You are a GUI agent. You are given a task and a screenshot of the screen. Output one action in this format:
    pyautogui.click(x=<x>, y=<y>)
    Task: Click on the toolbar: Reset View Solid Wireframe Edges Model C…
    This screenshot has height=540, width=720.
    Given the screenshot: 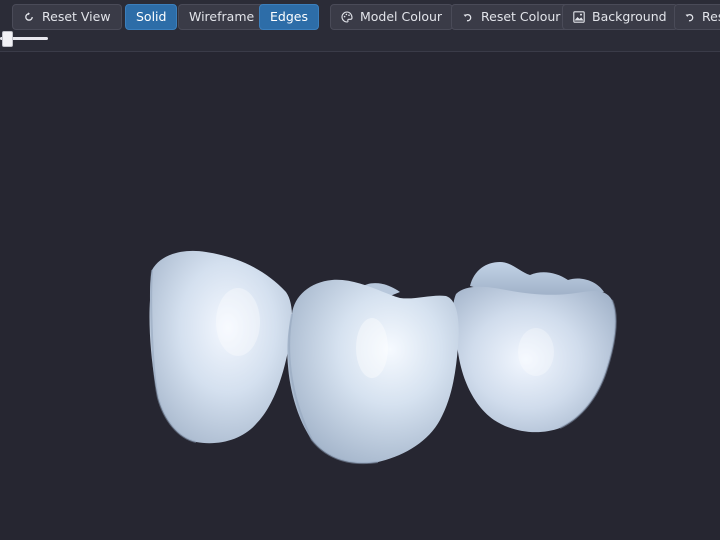 What is the action you would take?
    pyautogui.click(x=360, y=26)
    